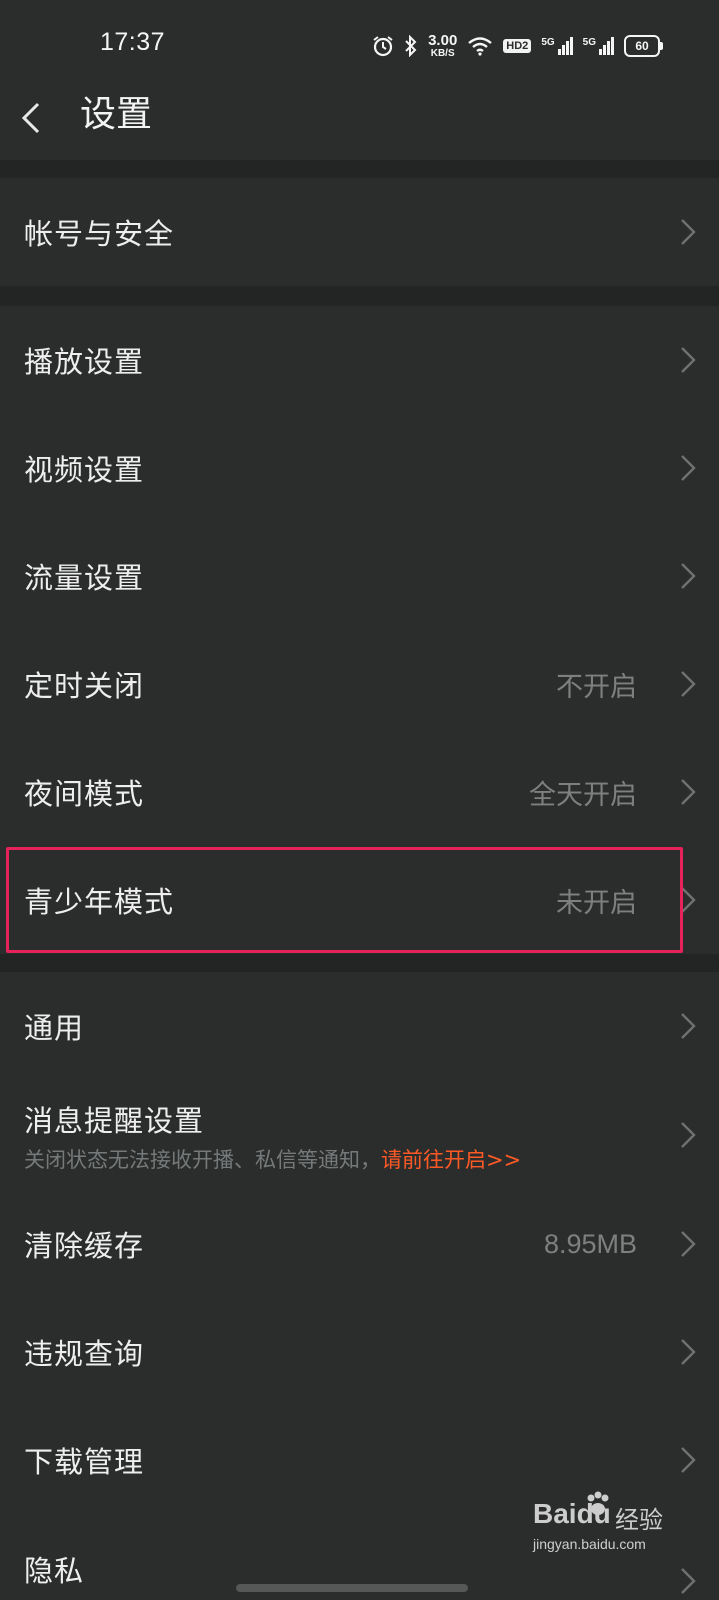 Image resolution: width=719 pixels, height=1600 pixels. I want to click on baidu-jingyan-watermark: Baidu 经验 jingyan.baidu.com, so click(608, 1525).